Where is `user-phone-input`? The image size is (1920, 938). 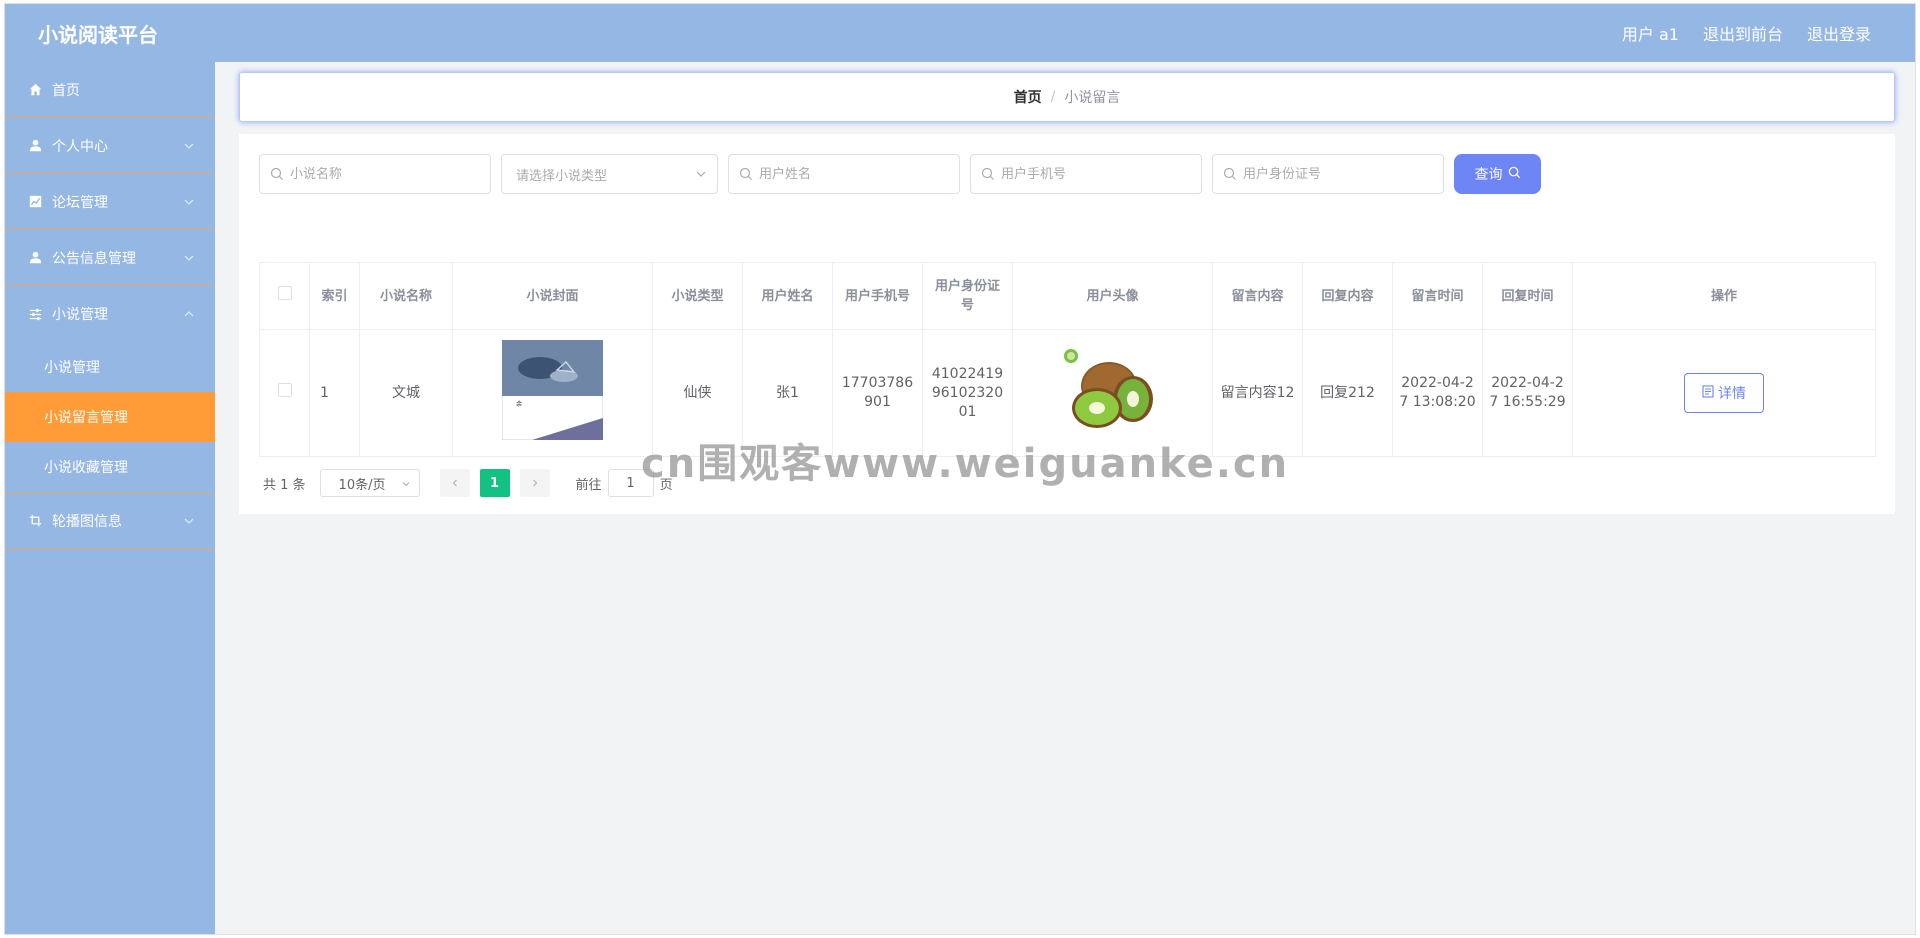 user-phone-input is located at coordinates (1101, 174).